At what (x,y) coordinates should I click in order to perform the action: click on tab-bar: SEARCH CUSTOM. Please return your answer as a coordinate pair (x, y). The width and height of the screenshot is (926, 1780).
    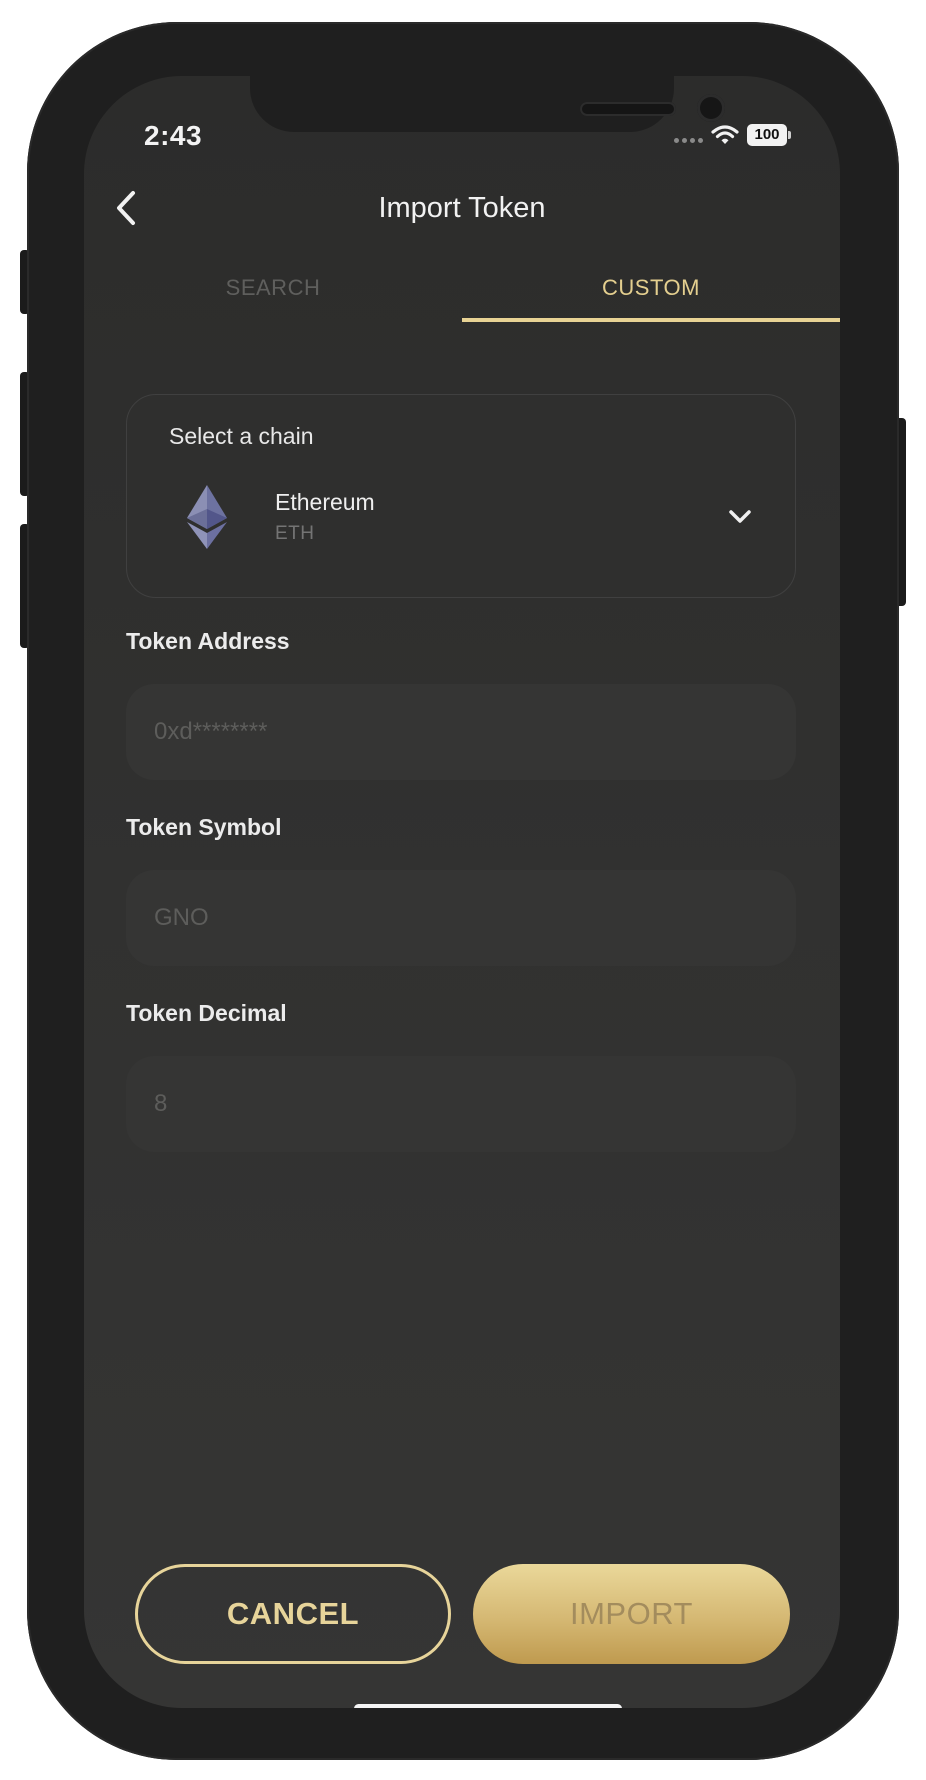
    Looking at the image, I should click on (462, 294).